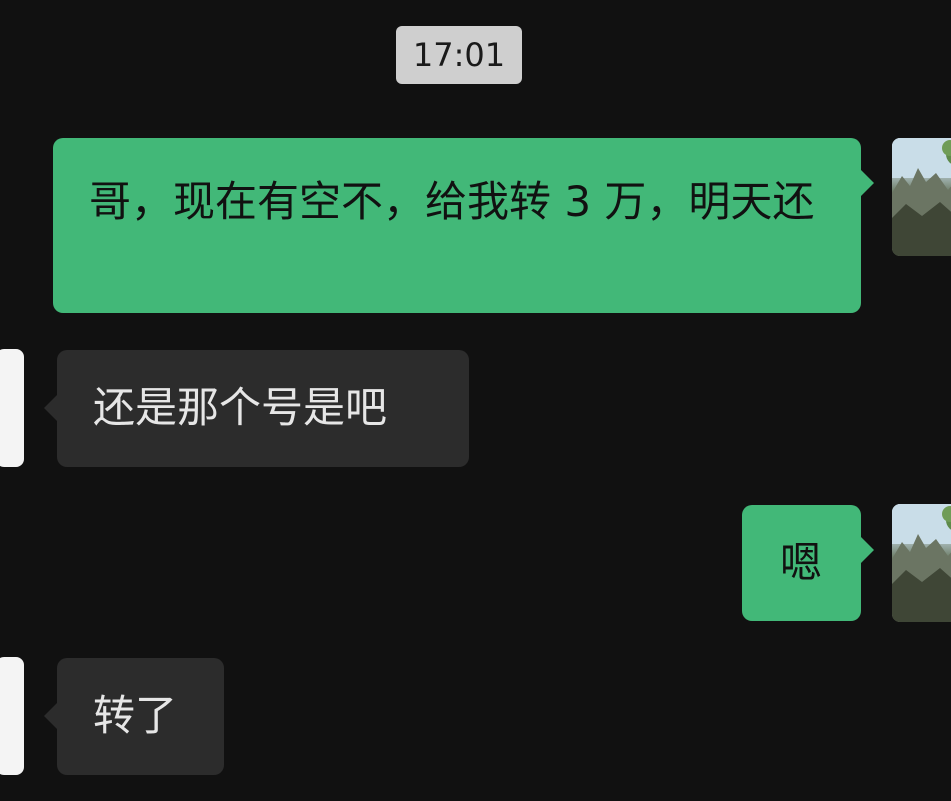 The image size is (951, 801). What do you see at coordinates (459, 55) in the screenshot?
I see `message-timestamp: 17:01` at bounding box center [459, 55].